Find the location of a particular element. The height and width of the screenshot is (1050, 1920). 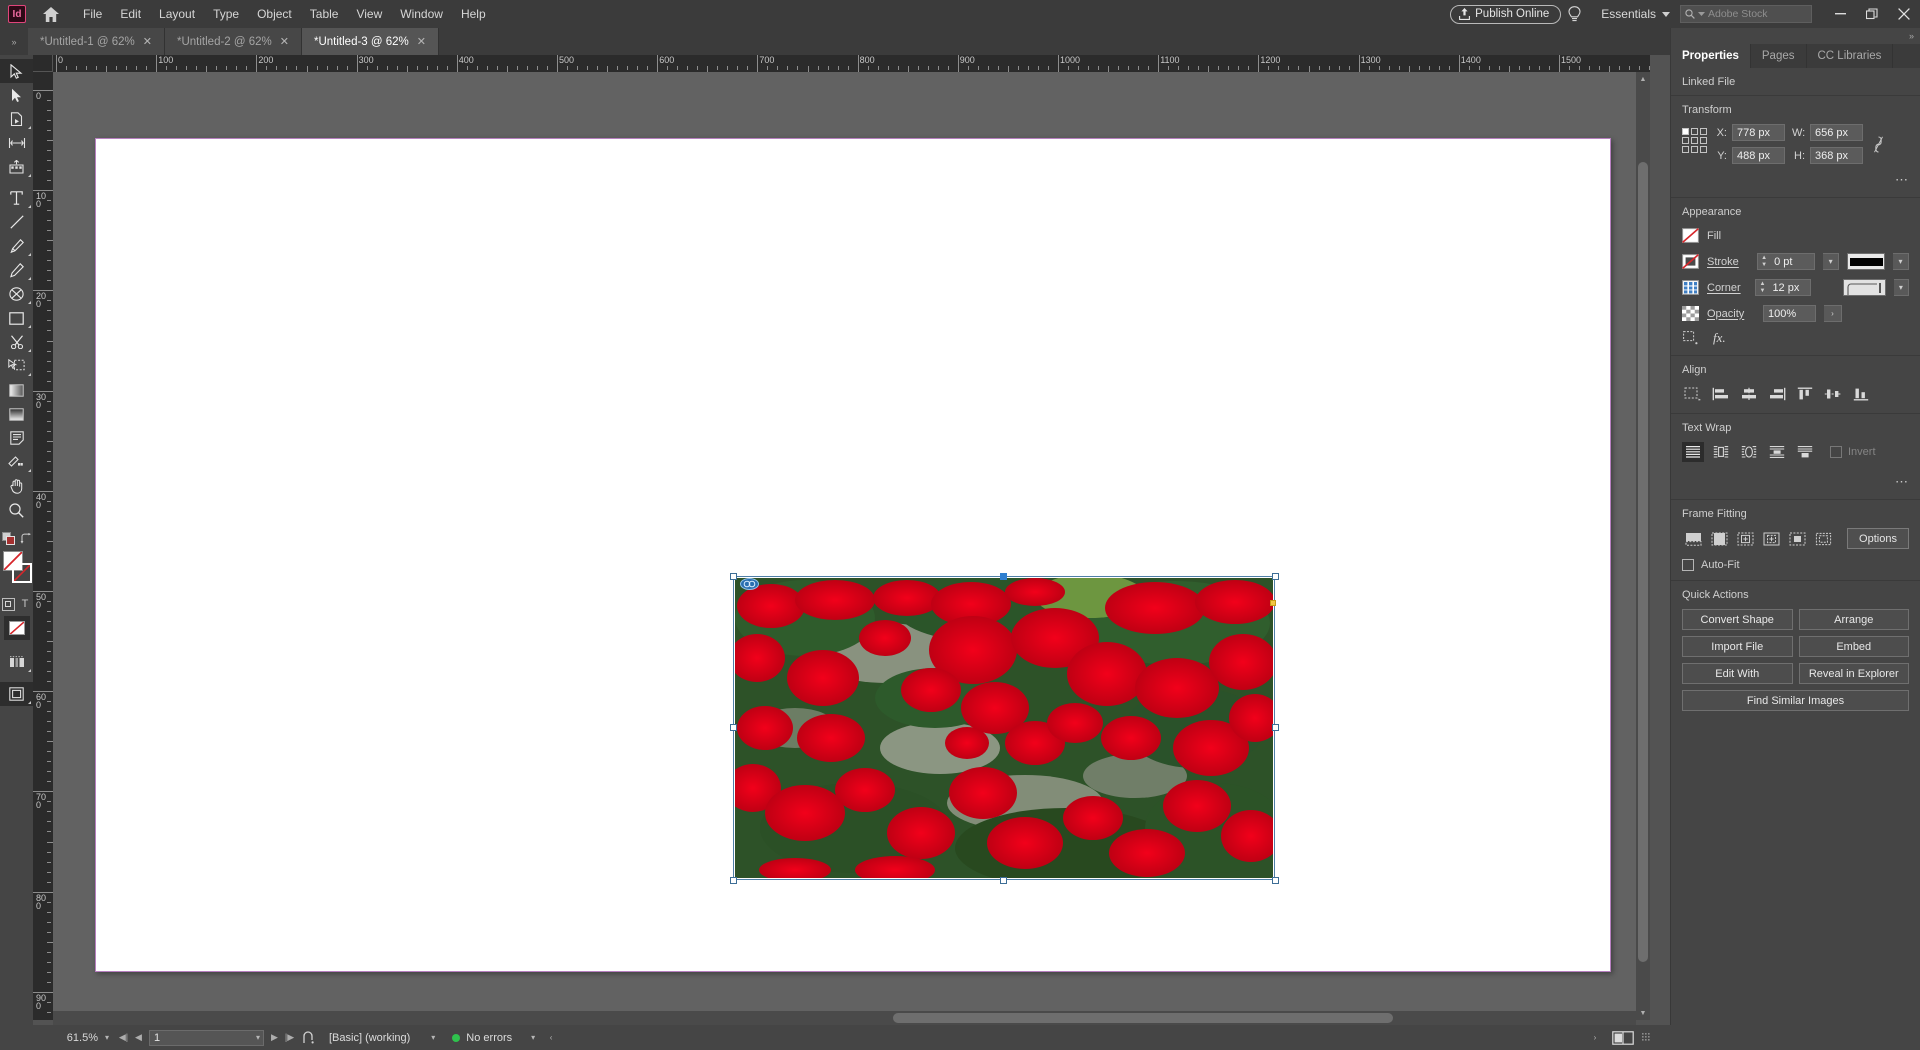

vertical-ruler: 010020030040050060070080090010001100 is located at coordinates (43, 546).